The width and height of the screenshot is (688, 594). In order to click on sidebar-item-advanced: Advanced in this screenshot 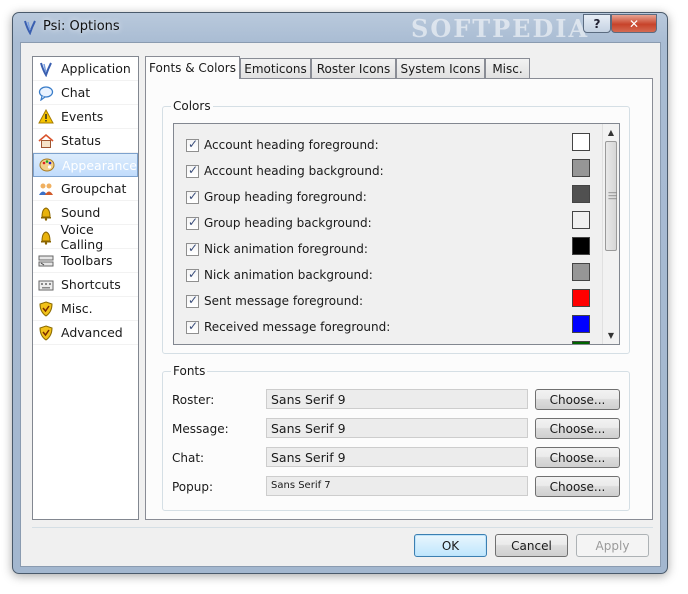, I will do `click(85, 333)`.